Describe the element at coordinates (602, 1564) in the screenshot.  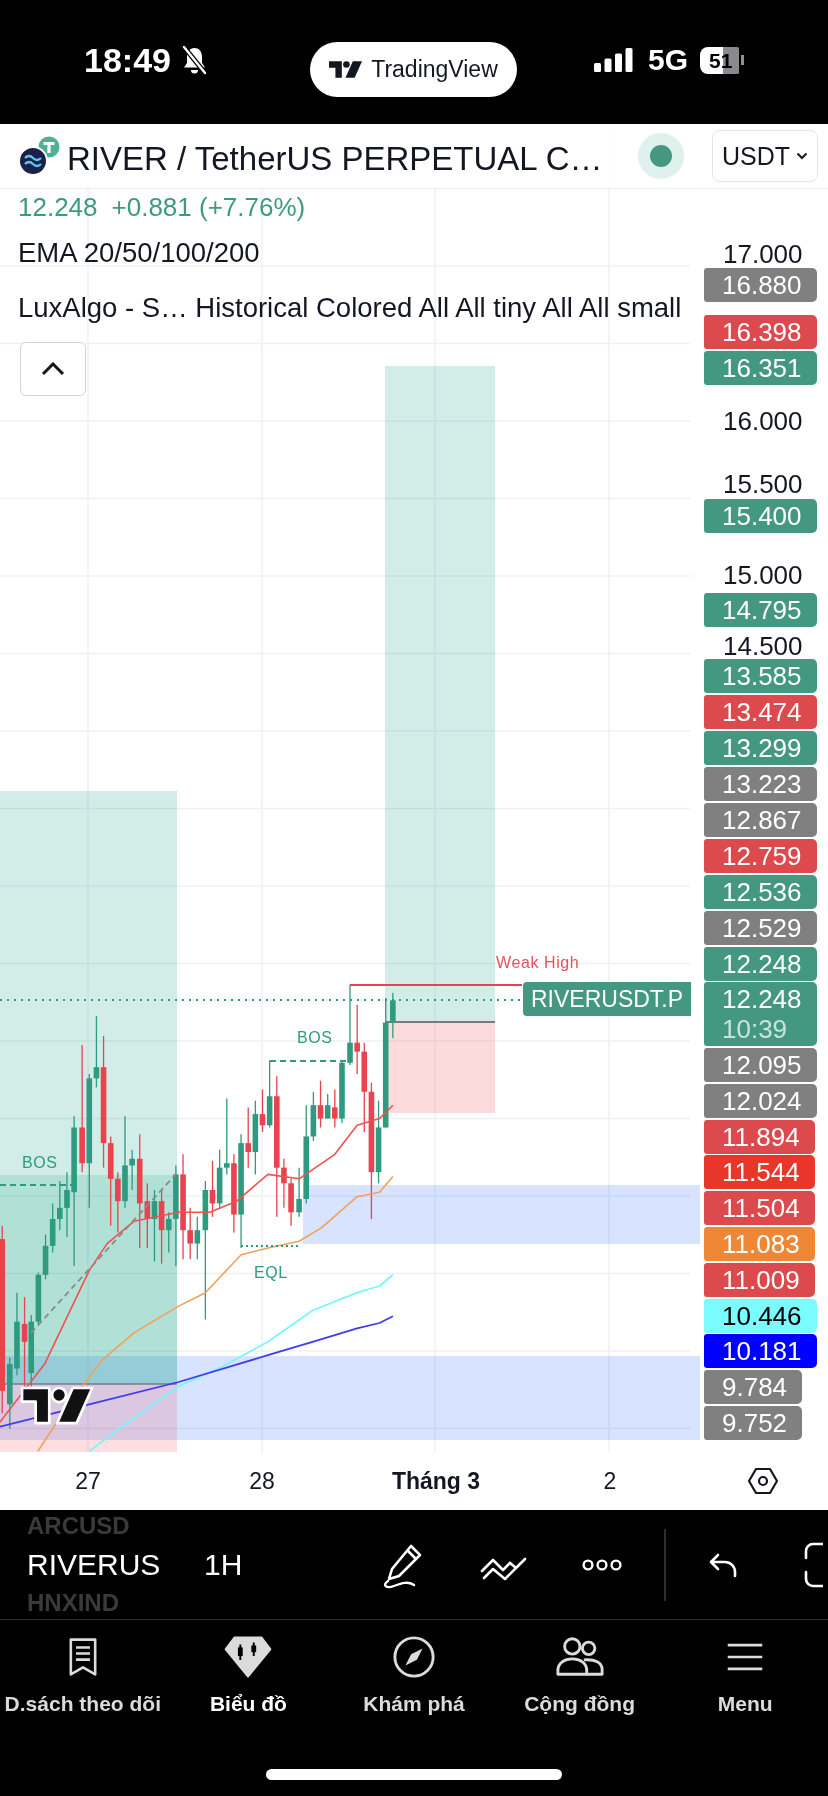
I see `more-icon` at that location.